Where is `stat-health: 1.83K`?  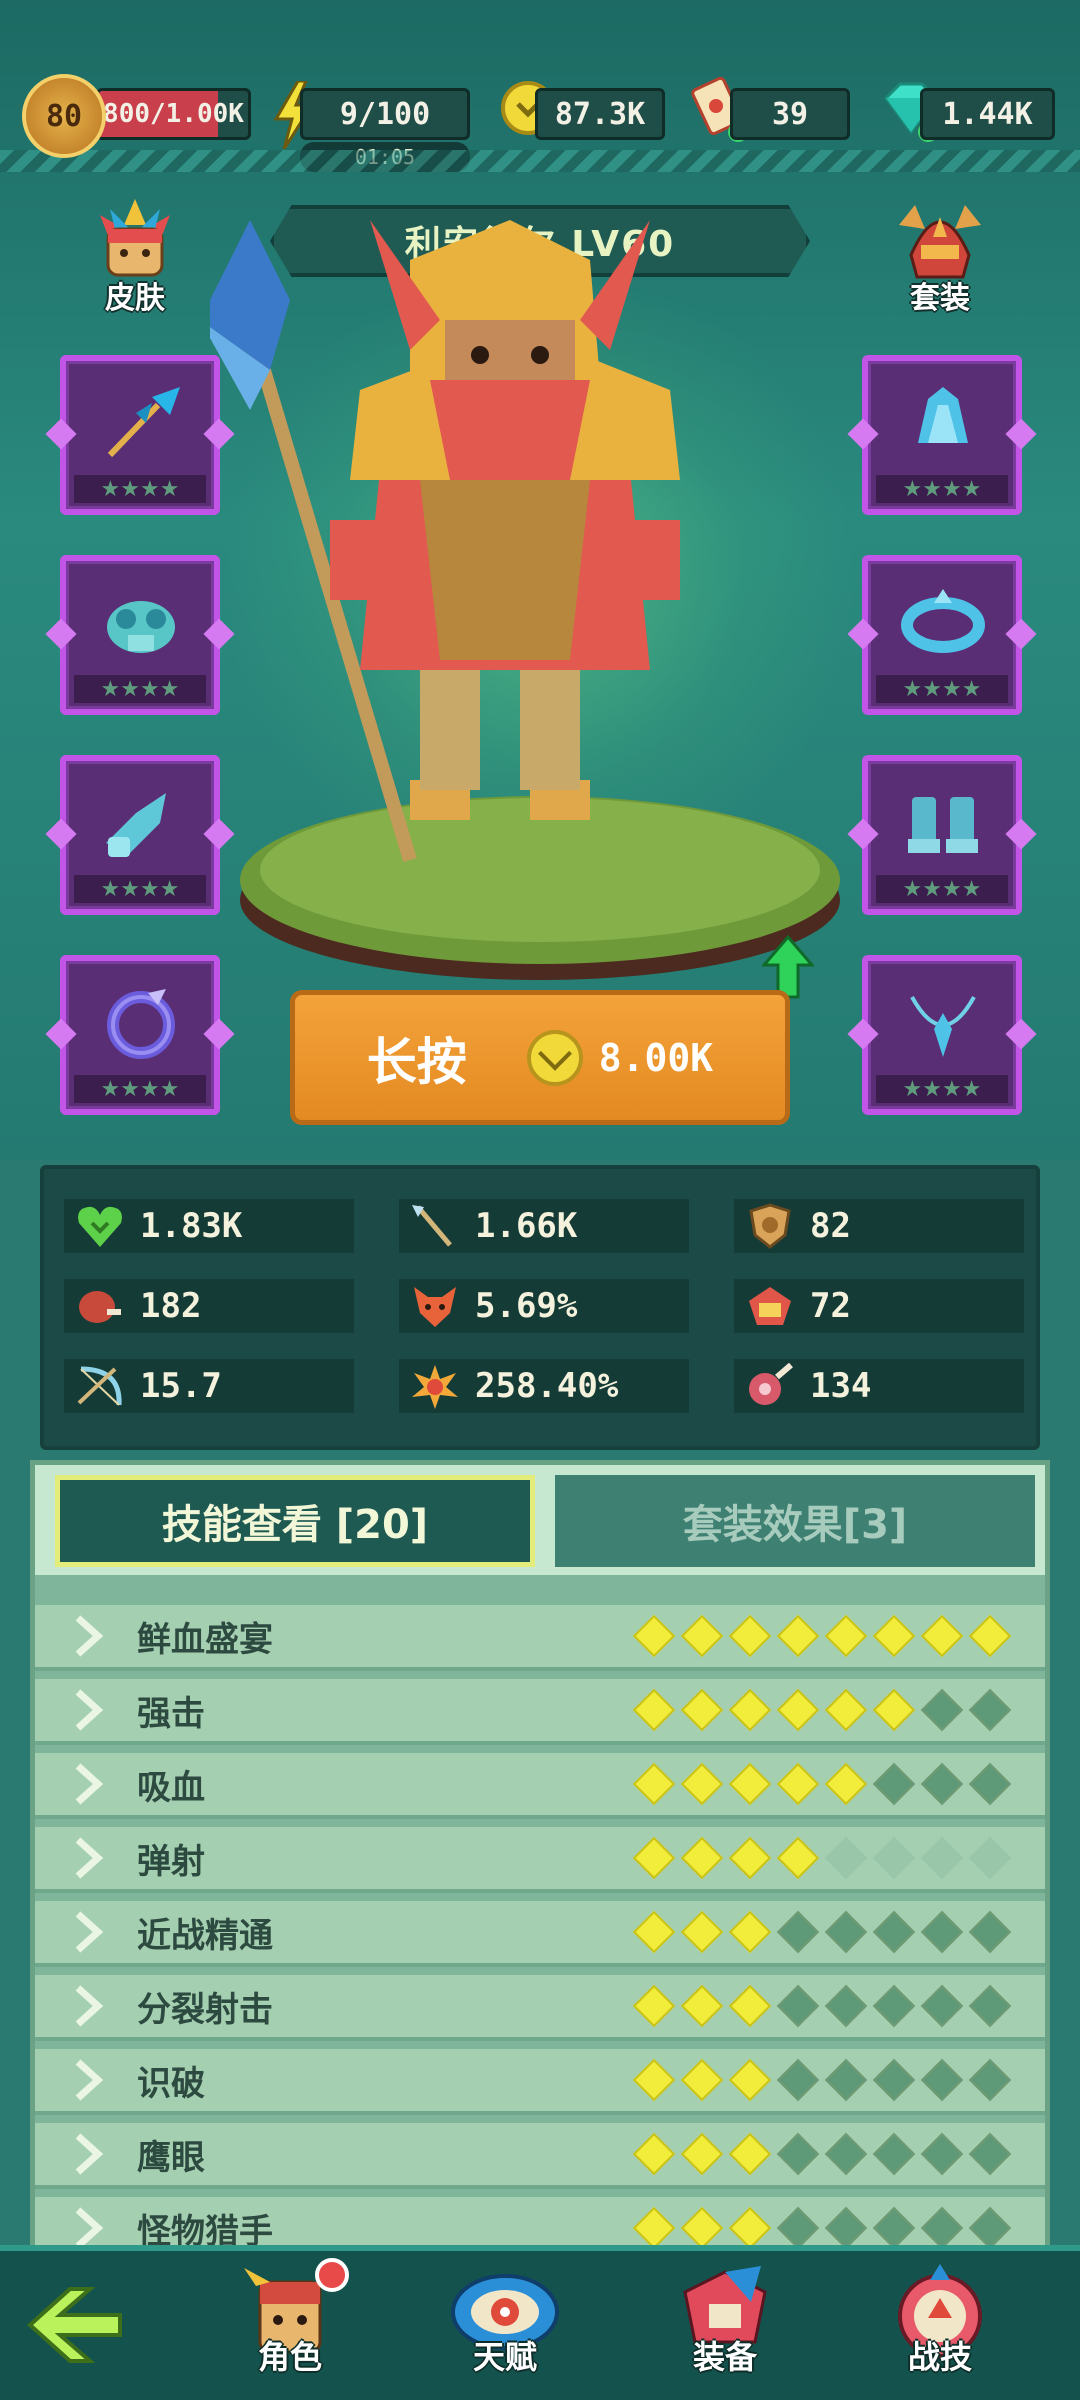
stat-health: 1.83K is located at coordinates (209, 1226).